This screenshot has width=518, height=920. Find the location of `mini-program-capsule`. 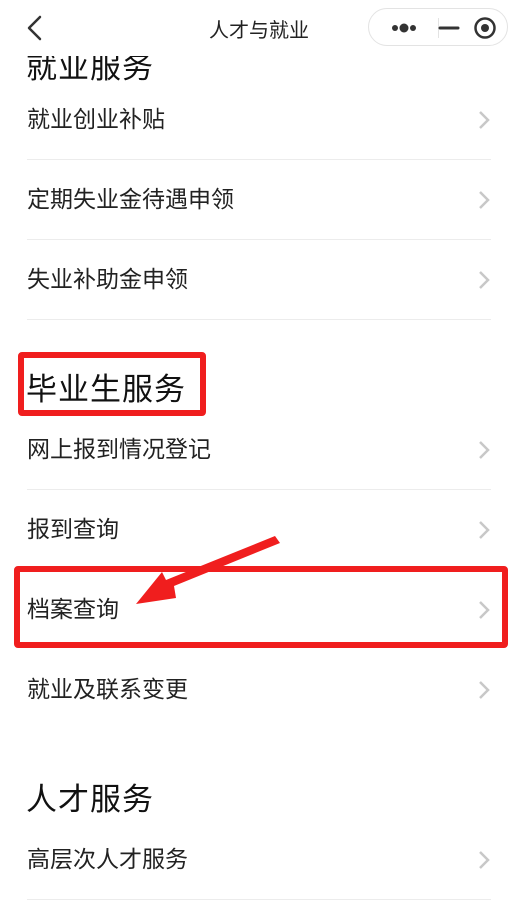

mini-program-capsule is located at coordinates (438, 27).